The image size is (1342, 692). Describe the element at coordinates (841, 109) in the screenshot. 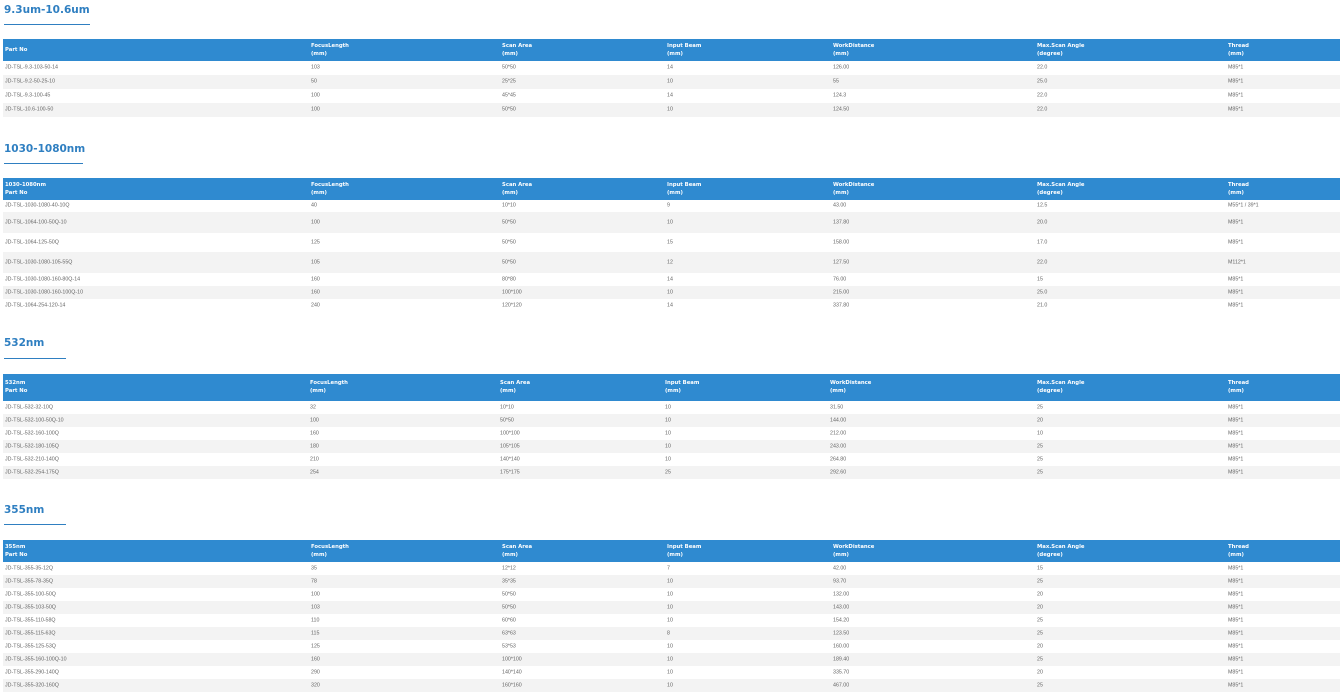

I see `cell-work-distance: 124.50` at that location.